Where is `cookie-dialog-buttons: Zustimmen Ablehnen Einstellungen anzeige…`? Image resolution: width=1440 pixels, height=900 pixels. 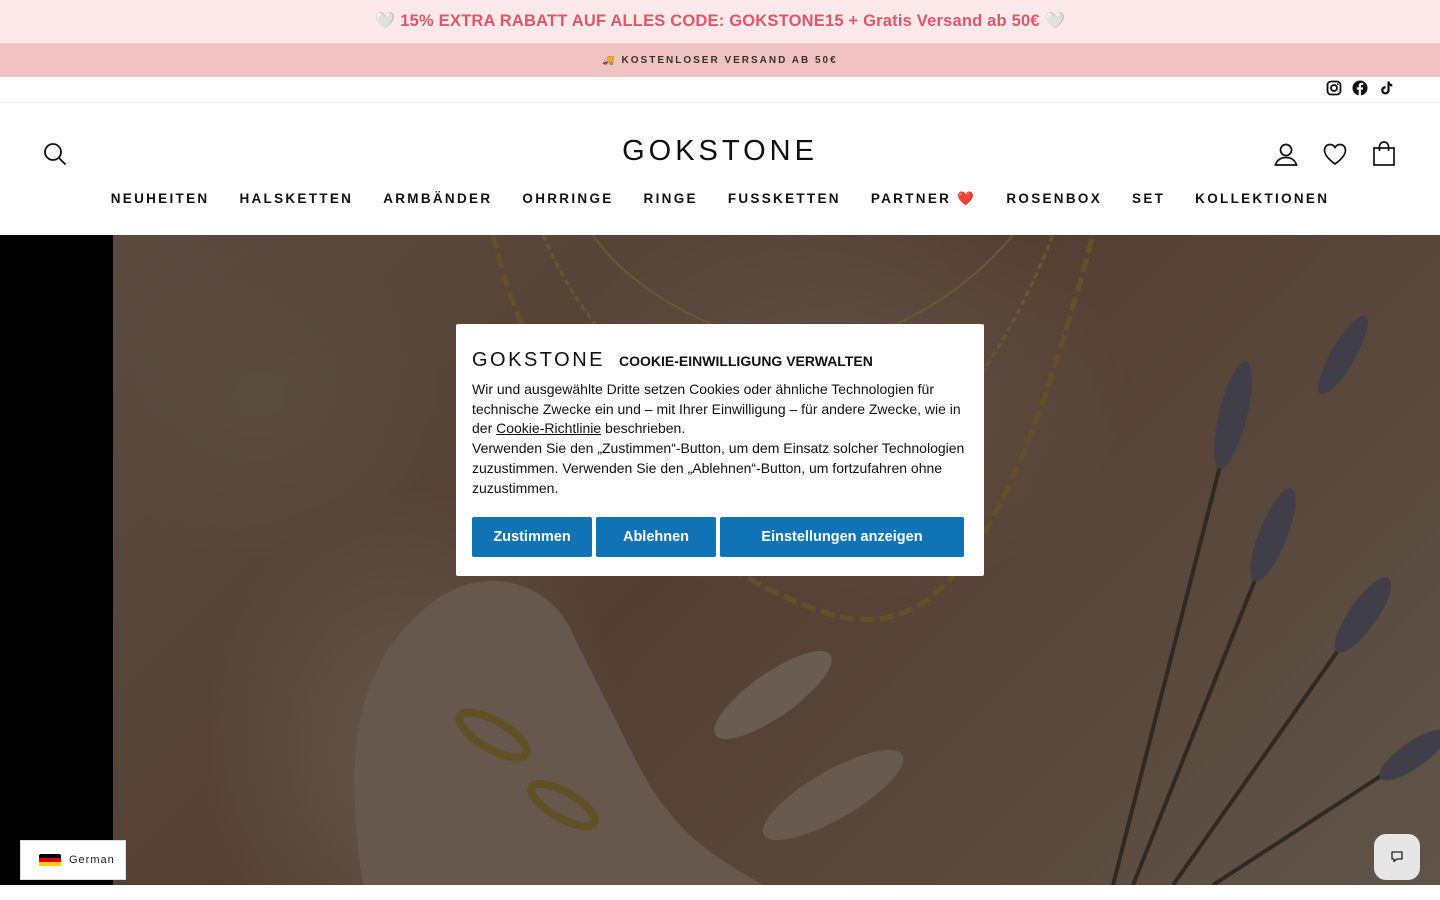 cookie-dialog-buttons: Zustimmen Ablehnen Einstellungen anzeige… is located at coordinates (720, 537).